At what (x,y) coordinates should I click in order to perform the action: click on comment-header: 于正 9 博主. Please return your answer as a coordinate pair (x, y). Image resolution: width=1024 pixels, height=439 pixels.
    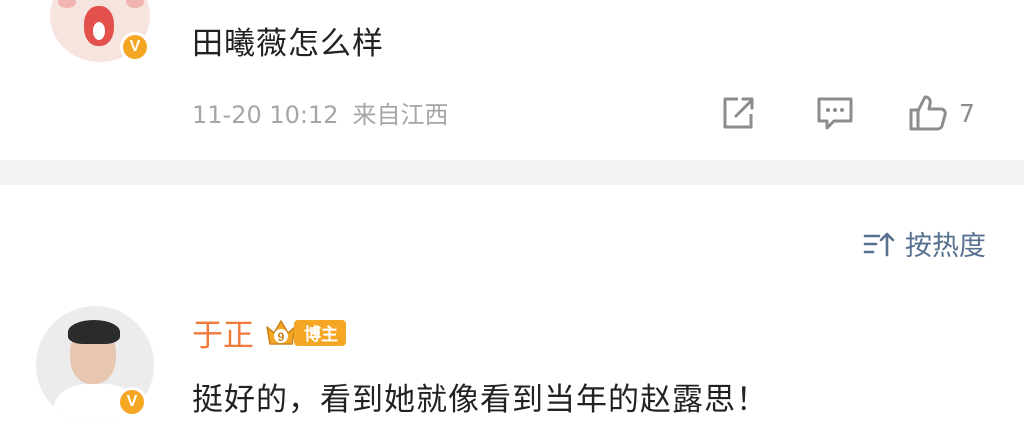
    Looking at the image, I should click on (269, 332).